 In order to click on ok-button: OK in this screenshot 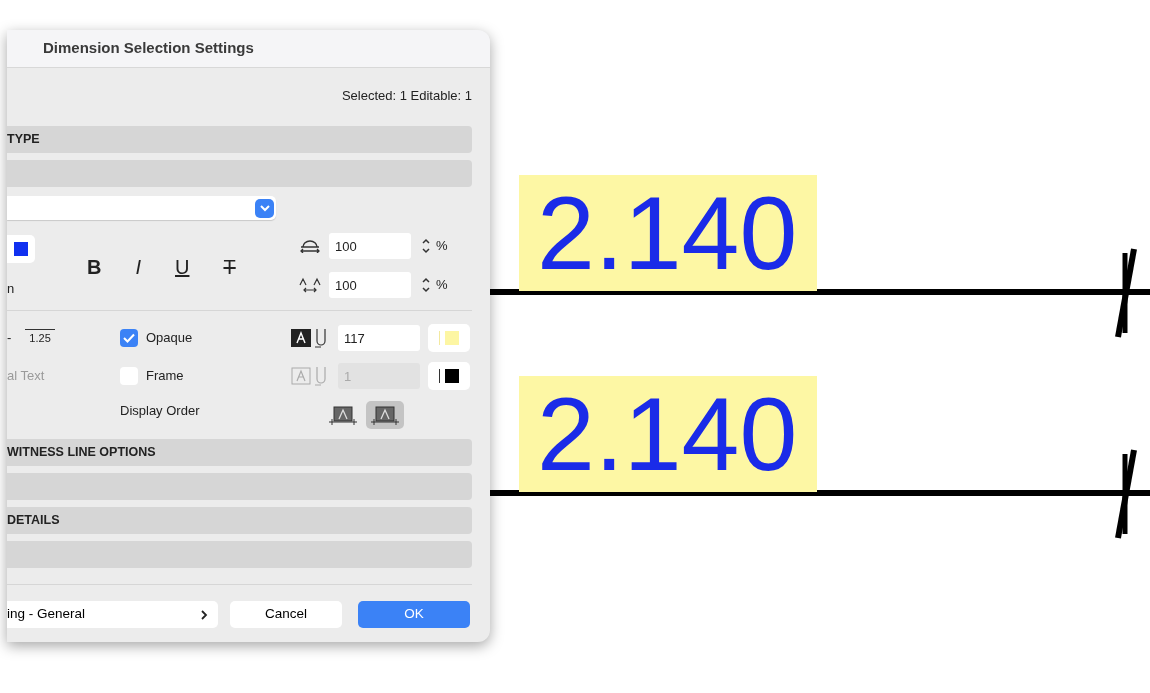, I will do `click(414, 614)`.